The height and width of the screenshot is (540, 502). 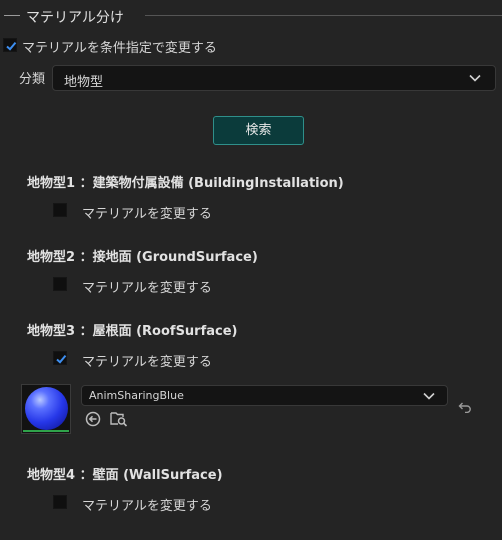 I want to click on reset-to-default-icon, so click(x=465, y=407).